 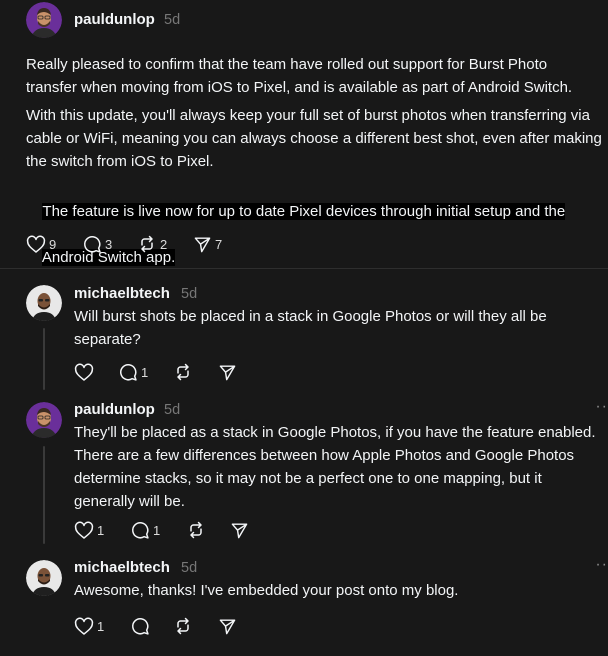 What do you see at coordinates (172, 20) in the screenshot?
I see `post-time: 5d` at bounding box center [172, 20].